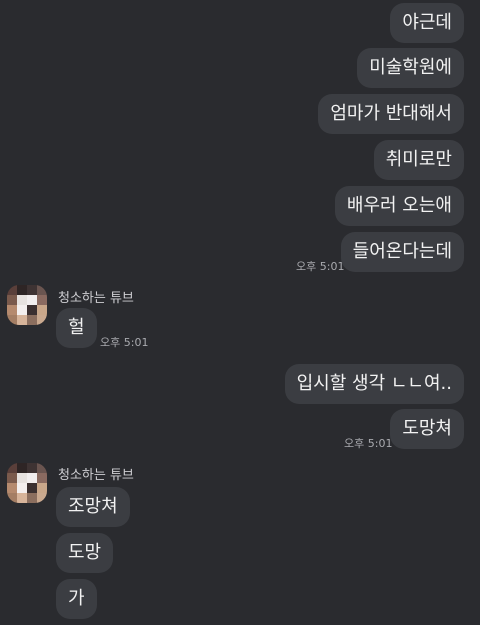  I want to click on message-bubble-incoming: 가, so click(76, 599).